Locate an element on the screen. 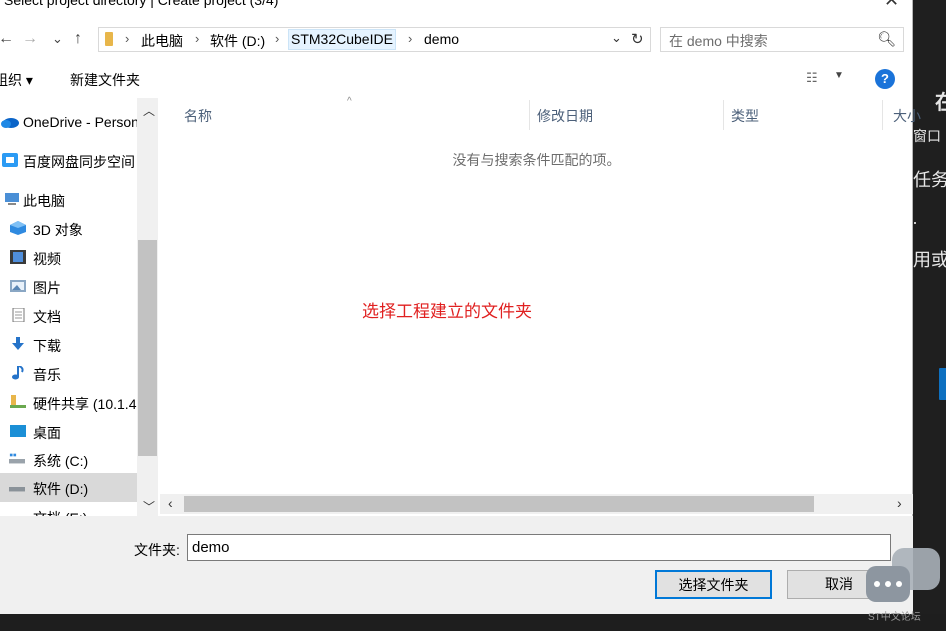  close-icon: ✕ is located at coordinates (891, 5).